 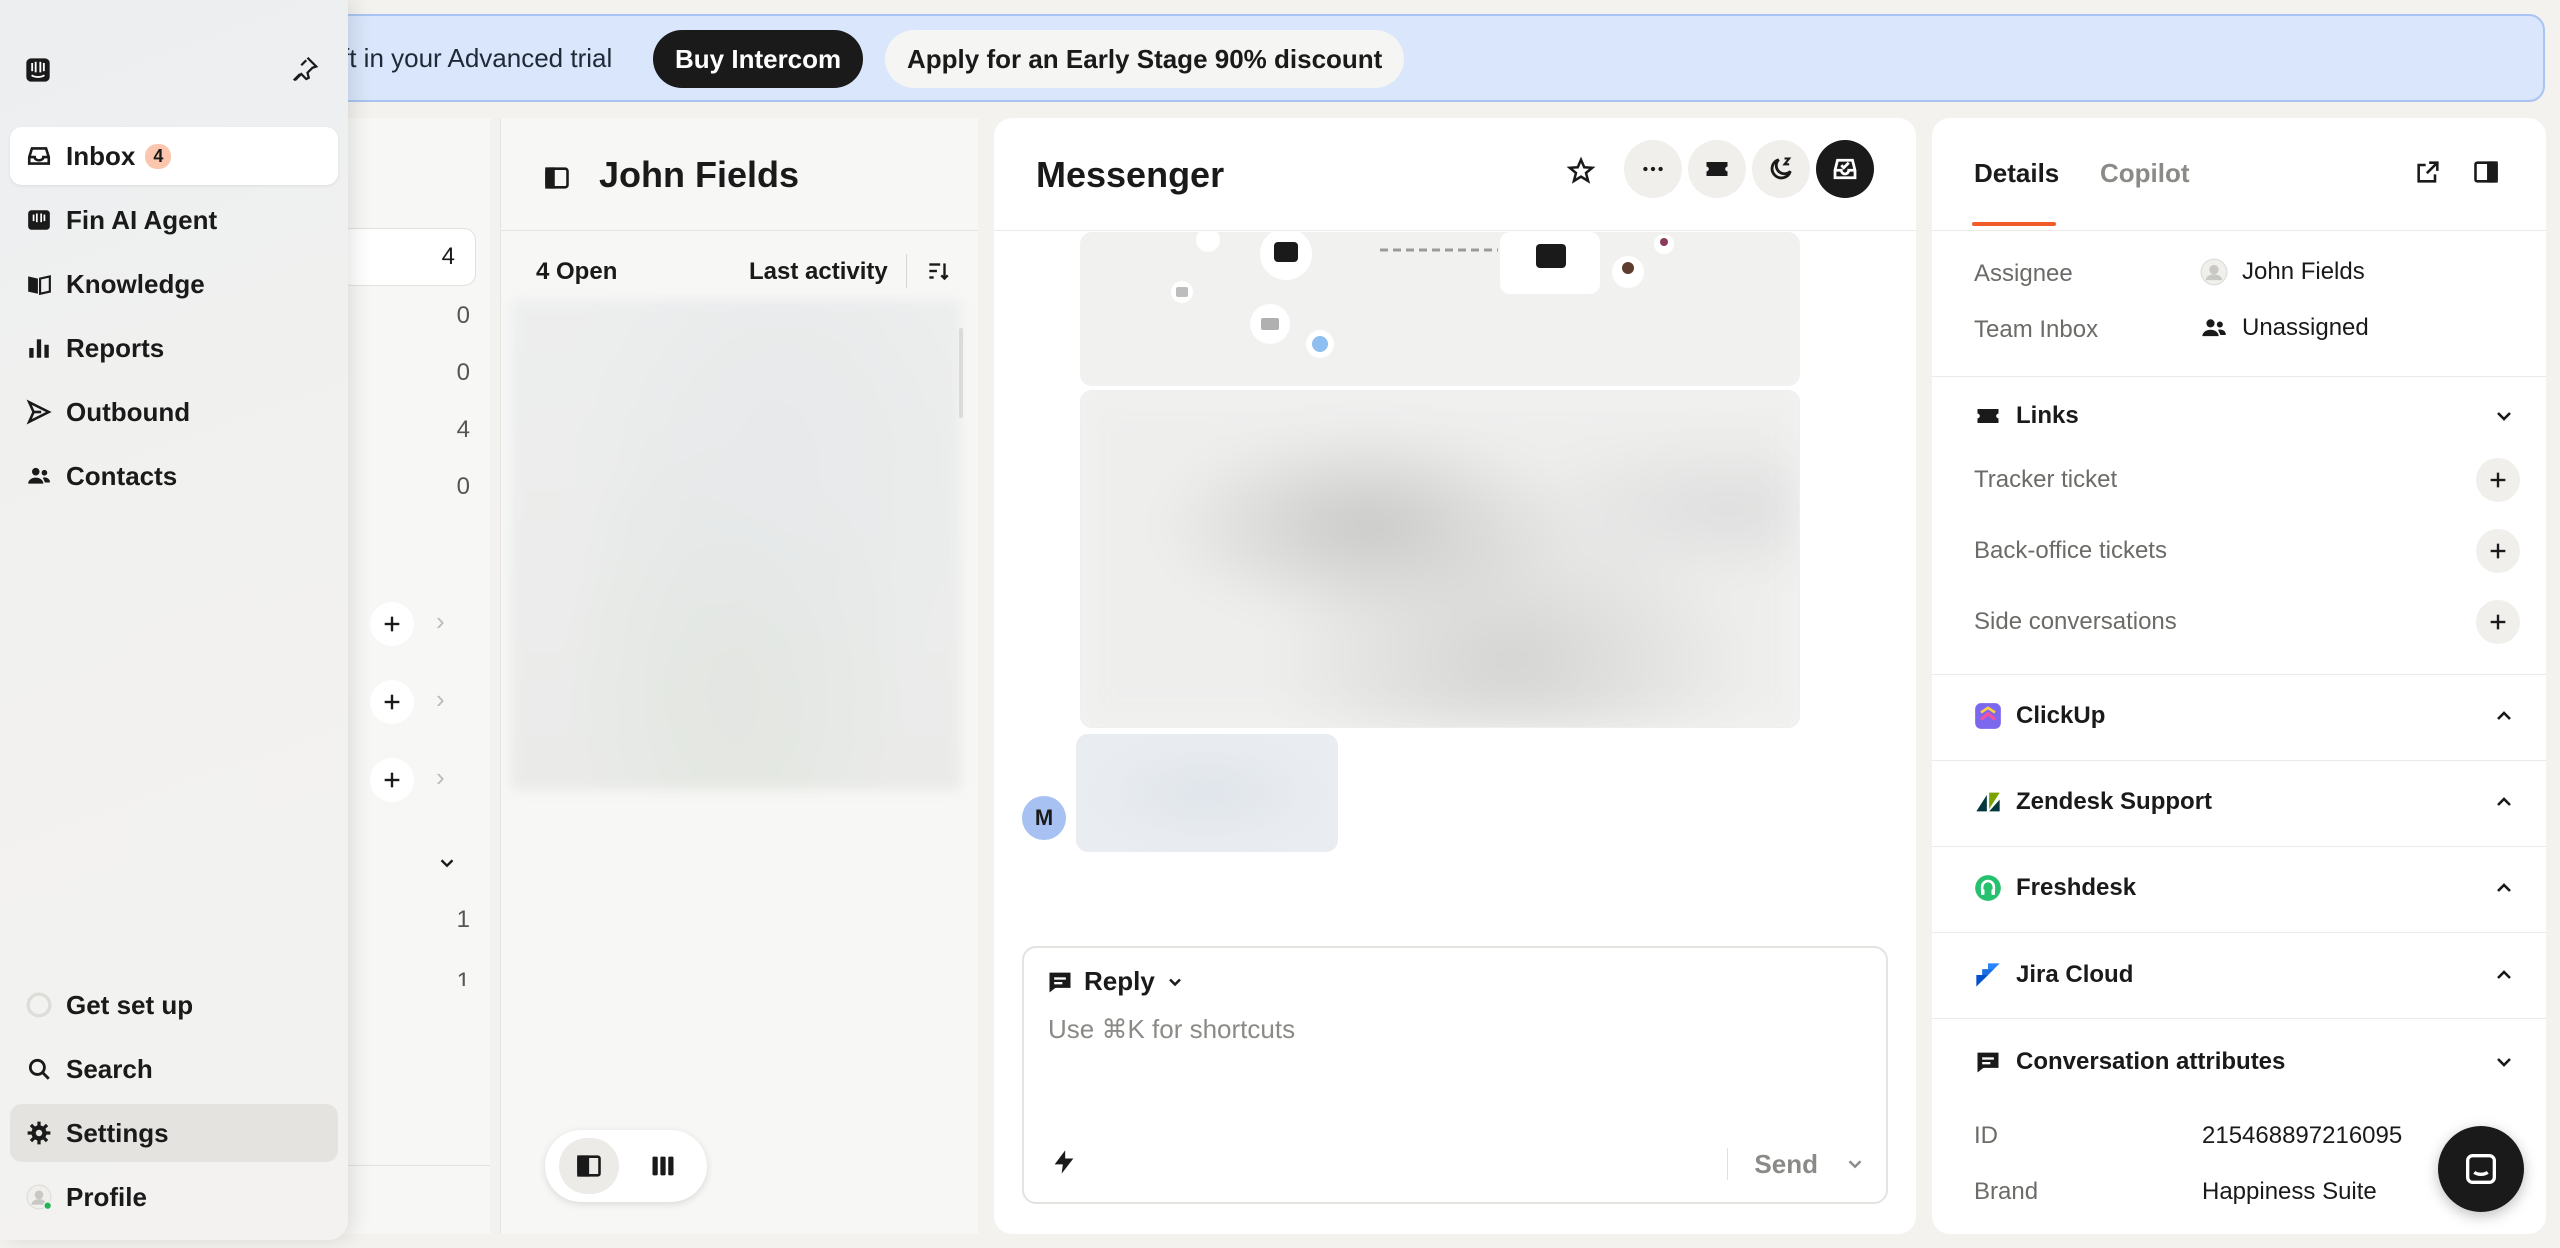 What do you see at coordinates (1845, 169) in the screenshot?
I see `close-conversation-button` at bounding box center [1845, 169].